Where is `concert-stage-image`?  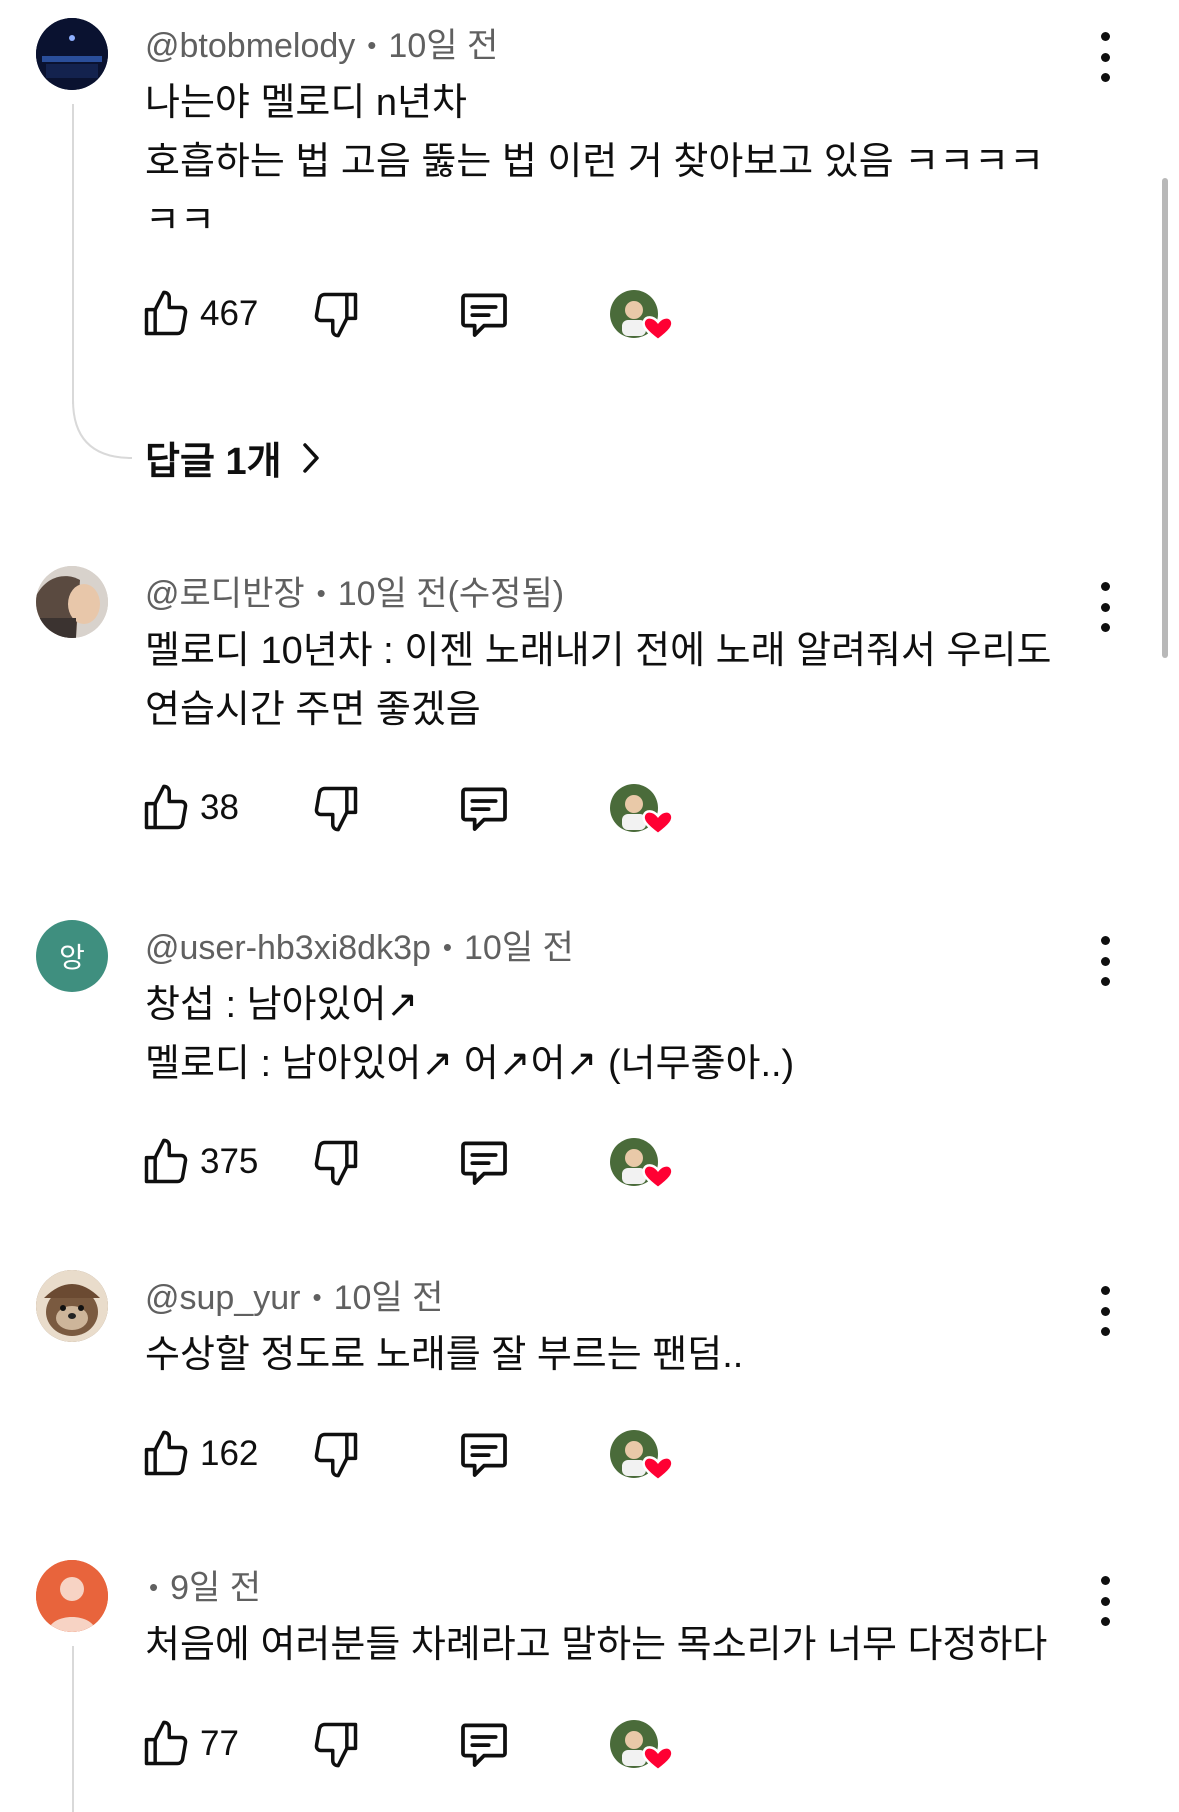 concert-stage-image is located at coordinates (72, 54).